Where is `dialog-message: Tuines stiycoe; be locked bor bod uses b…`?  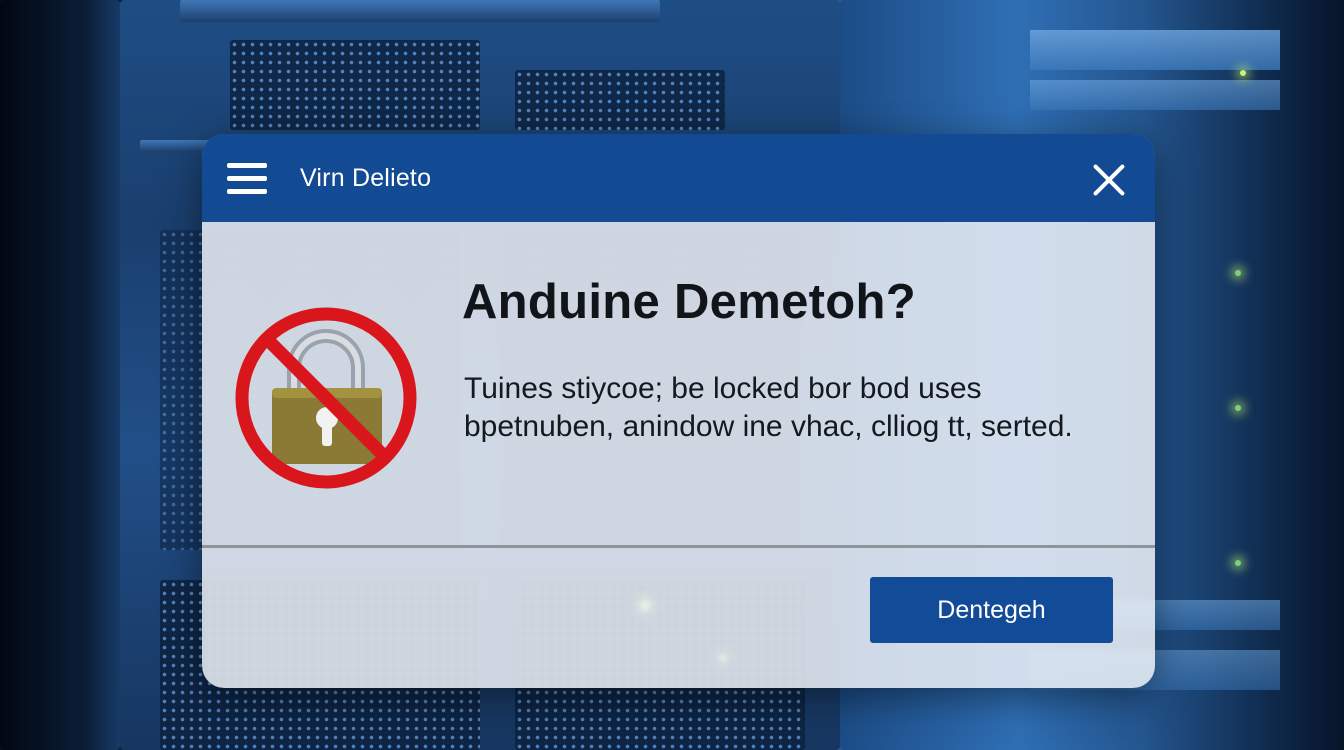 dialog-message: Tuines stiycoe; be locked bor bod uses b… is located at coordinates (768, 407).